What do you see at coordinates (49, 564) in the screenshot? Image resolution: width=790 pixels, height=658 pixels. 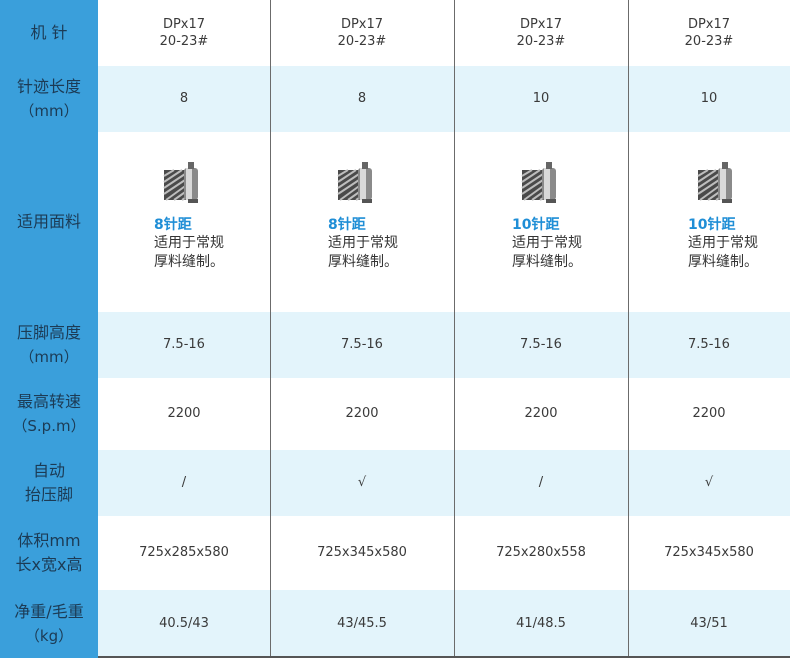 I see `label-line-2: 长x宽x高` at bounding box center [49, 564].